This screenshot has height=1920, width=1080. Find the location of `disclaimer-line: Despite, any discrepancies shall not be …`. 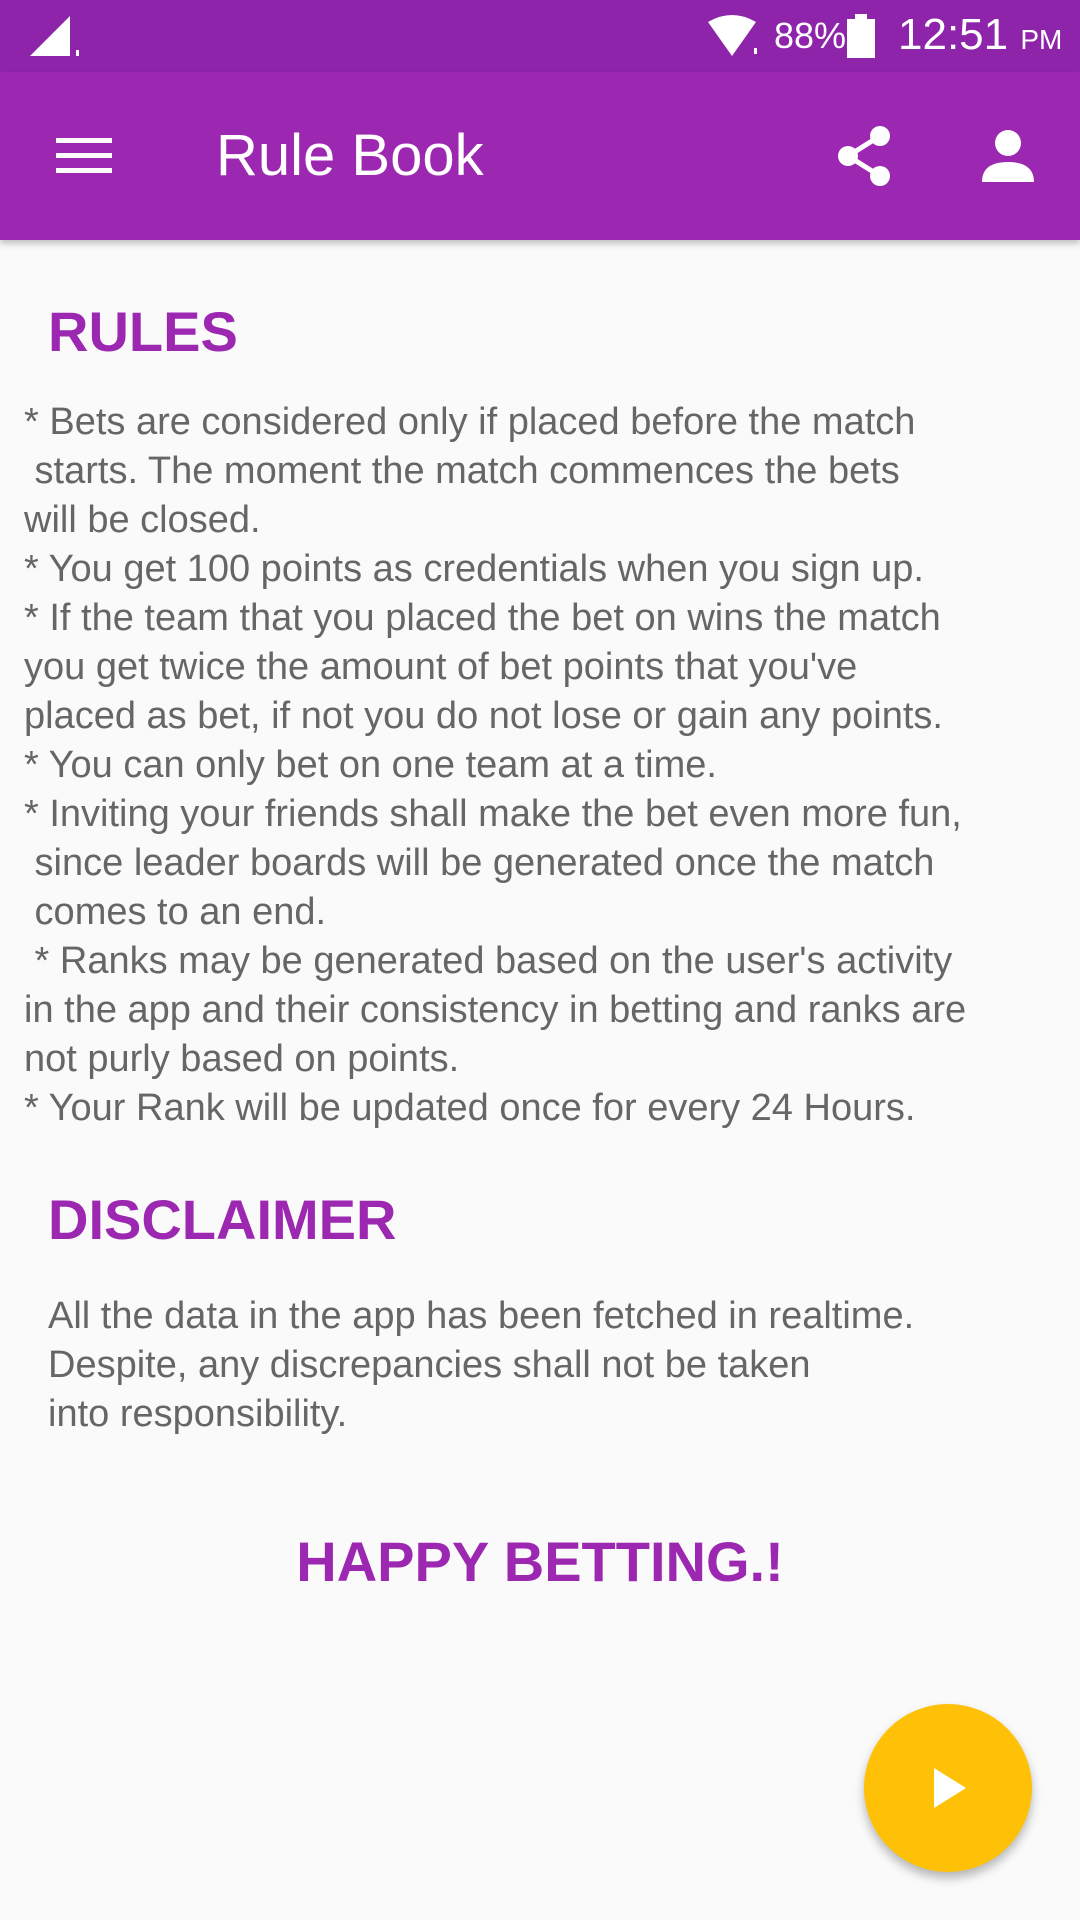

disclaimer-line: Despite, any discrepancies shall not be … is located at coordinates (429, 1365).